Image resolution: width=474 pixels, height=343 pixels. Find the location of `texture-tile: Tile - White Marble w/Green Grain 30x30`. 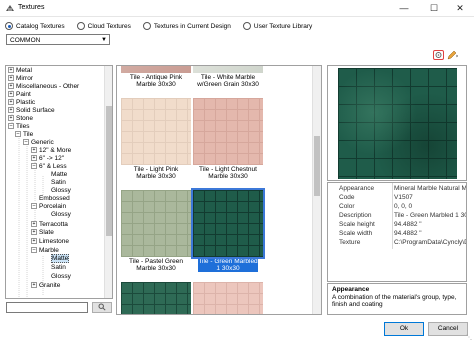

texture-tile: Tile - White Marble w/Green Grain 30x30 is located at coordinates (228, 77).